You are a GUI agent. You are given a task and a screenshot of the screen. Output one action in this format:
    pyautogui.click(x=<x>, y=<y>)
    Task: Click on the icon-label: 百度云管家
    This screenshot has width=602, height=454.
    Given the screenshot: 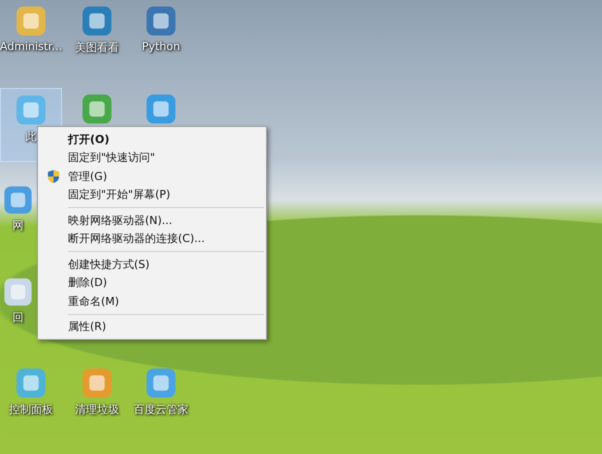 What is the action you would take?
    pyautogui.click(x=161, y=409)
    